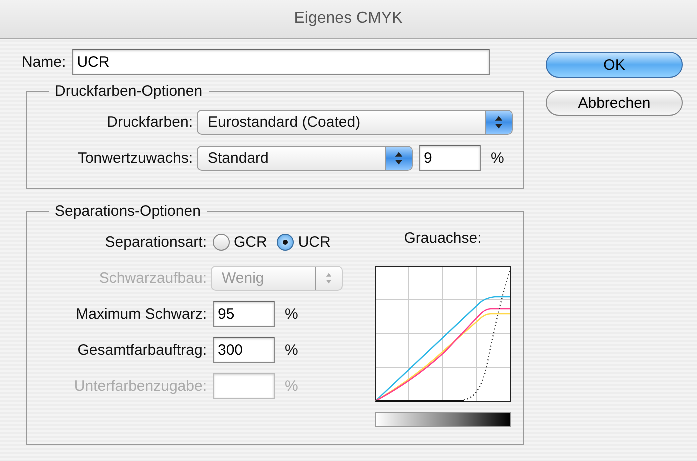 The height and width of the screenshot is (461, 697). What do you see at coordinates (140, 386) in the screenshot?
I see `field-label: Unterfarbenzugabe:` at bounding box center [140, 386].